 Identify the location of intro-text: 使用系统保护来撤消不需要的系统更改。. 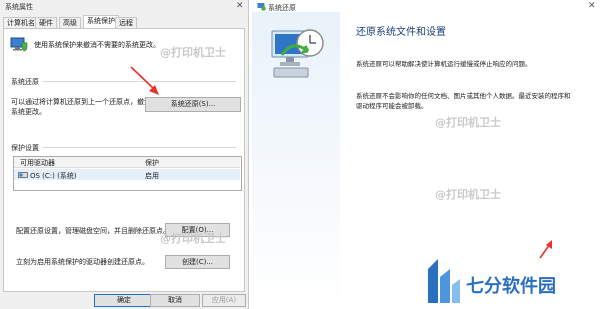
(97, 45).